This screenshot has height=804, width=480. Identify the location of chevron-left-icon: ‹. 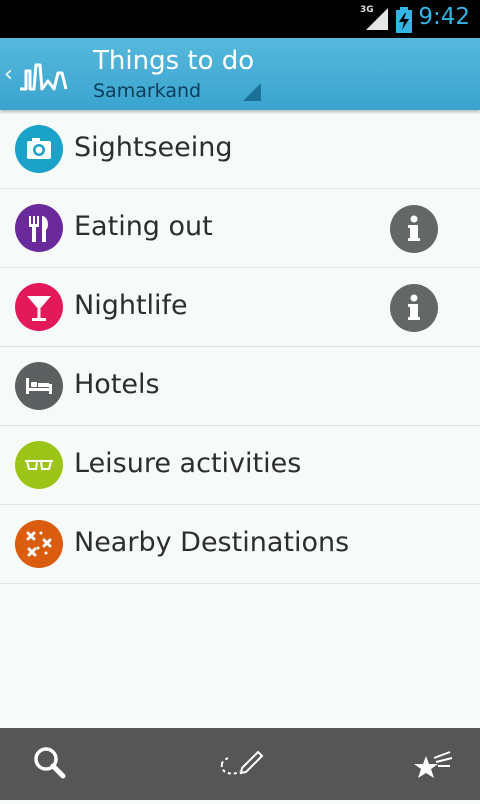
(8, 74).